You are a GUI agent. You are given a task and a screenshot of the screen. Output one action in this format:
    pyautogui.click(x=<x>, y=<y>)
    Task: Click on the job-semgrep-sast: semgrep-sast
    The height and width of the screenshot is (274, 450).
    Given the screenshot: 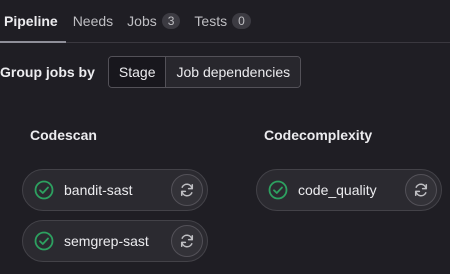 What is the action you would take?
    pyautogui.click(x=115, y=241)
    